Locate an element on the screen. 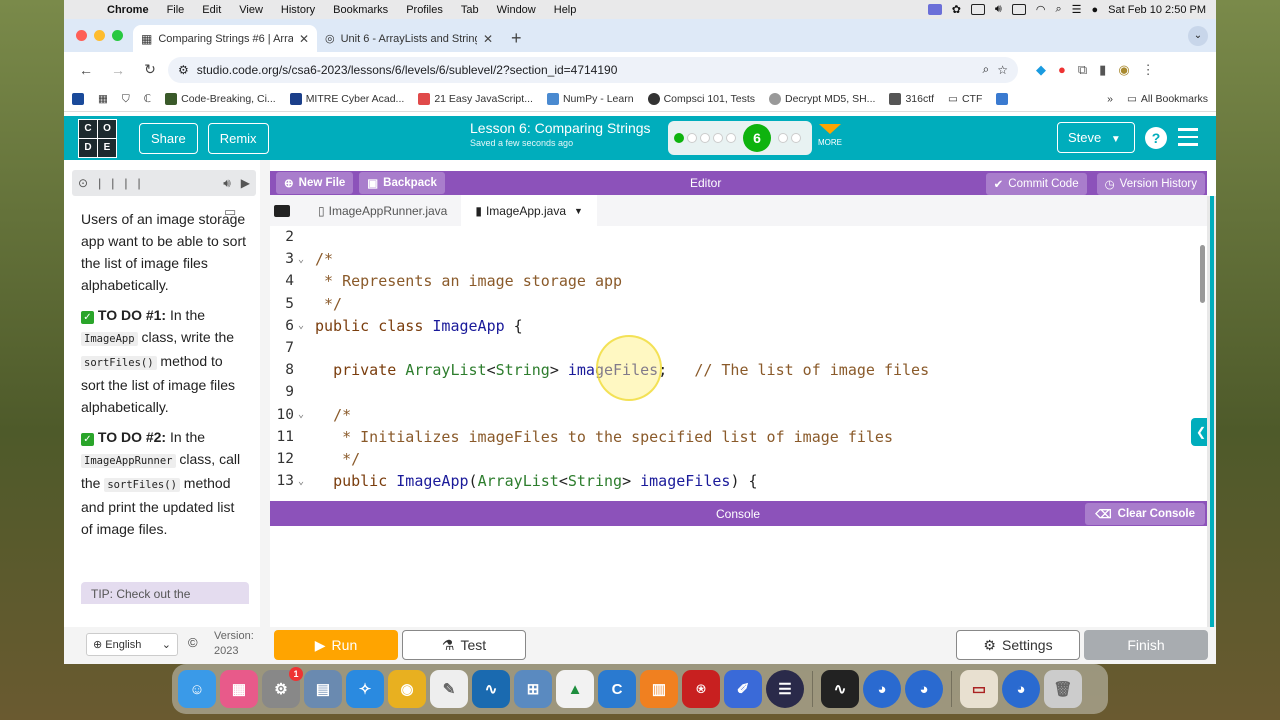 This screenshot has width=1280, height=720. screen-share-icon is located at coordinates (934, 9).